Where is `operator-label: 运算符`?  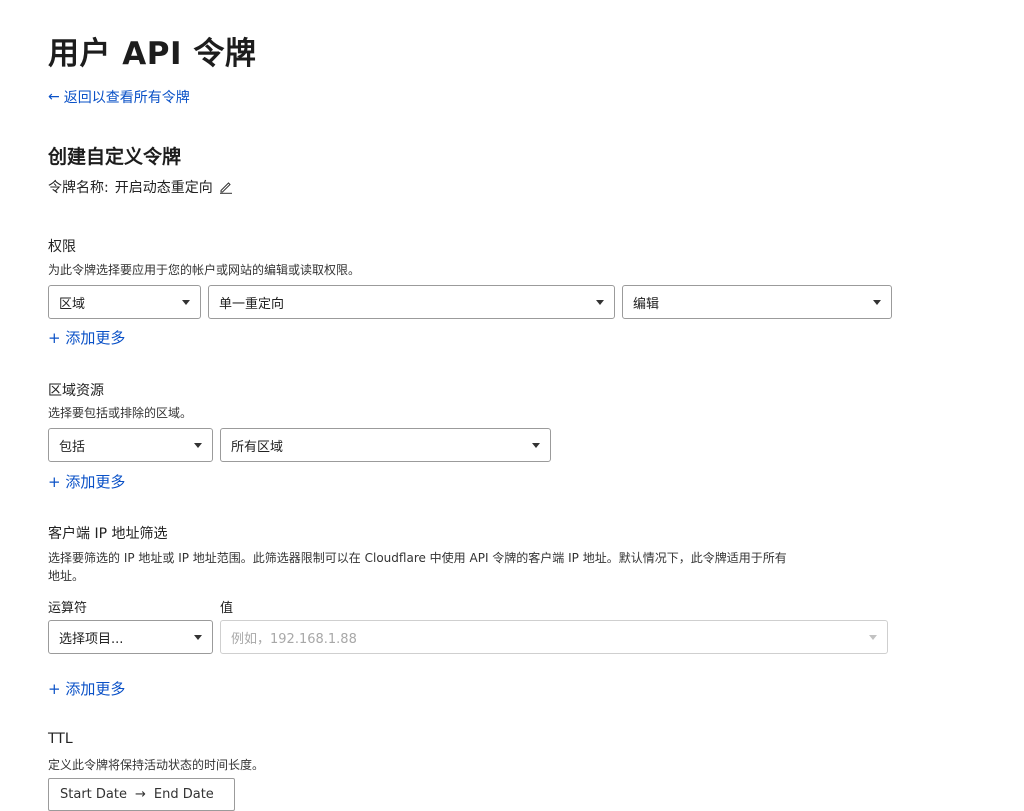 operator-label: 运算符 is located at coordinates (68, 608).